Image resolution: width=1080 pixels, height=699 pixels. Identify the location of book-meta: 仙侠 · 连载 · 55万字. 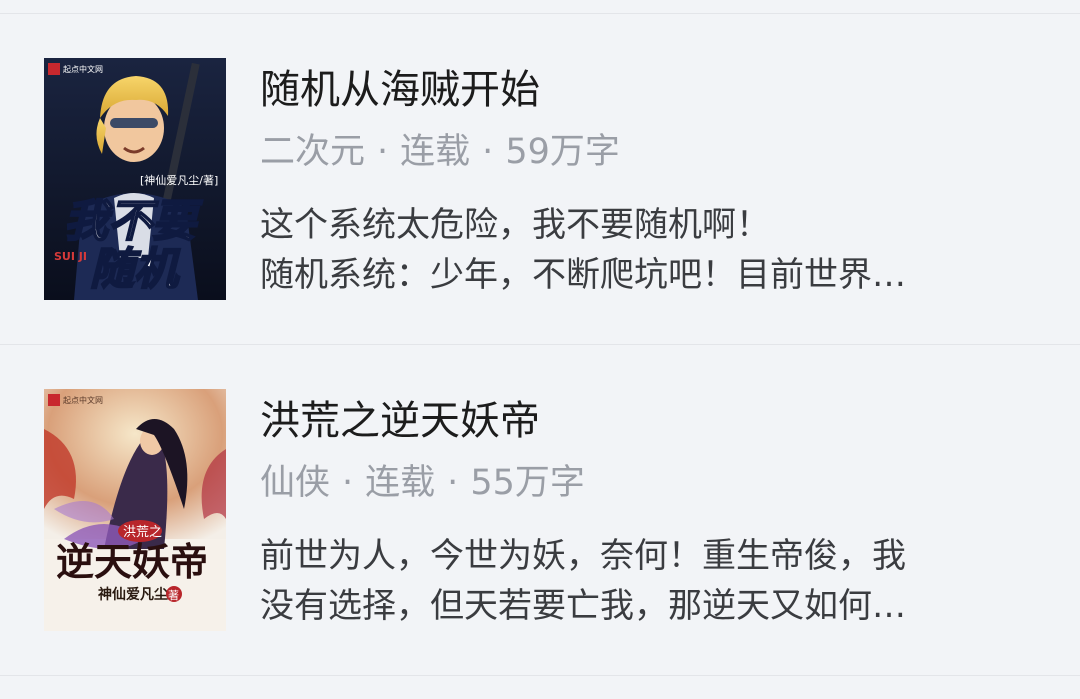
(422, 483).